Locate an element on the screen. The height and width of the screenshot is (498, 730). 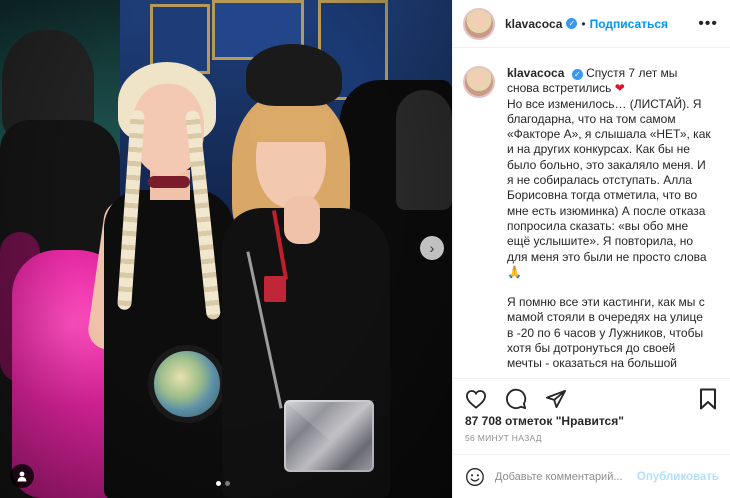
user-tag-button is located at coordinates (22, 476).